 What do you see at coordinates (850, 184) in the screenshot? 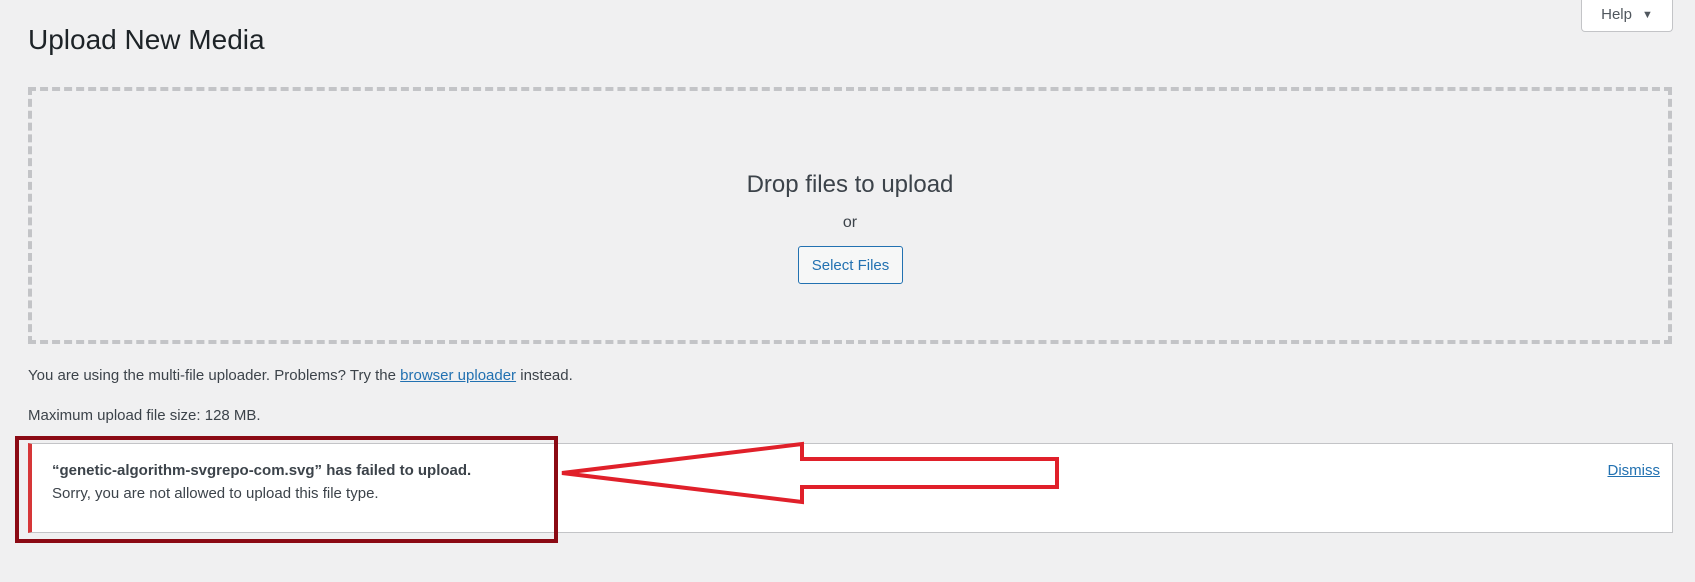
I see `drop-files-title: Drop files to upload` at bounding box center [850, 184].